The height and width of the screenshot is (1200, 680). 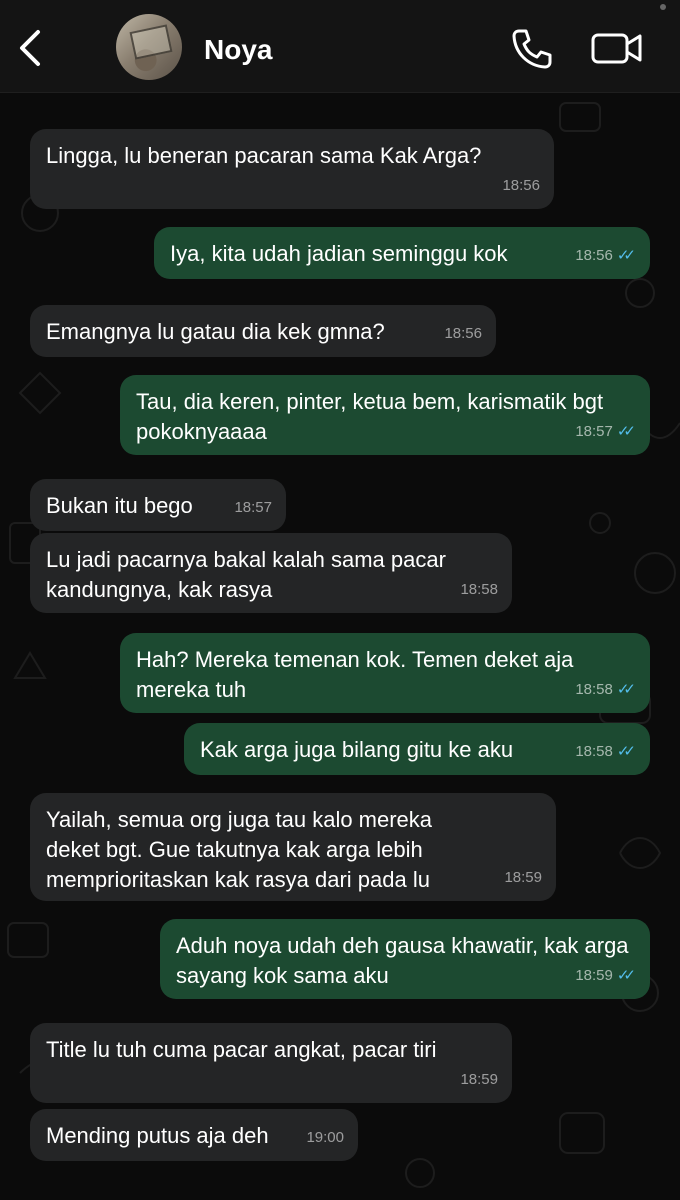 I want to click on message-incoming: Emangnya lu gatau dia kek gmna? 18:56, so click(x=263, y=331).